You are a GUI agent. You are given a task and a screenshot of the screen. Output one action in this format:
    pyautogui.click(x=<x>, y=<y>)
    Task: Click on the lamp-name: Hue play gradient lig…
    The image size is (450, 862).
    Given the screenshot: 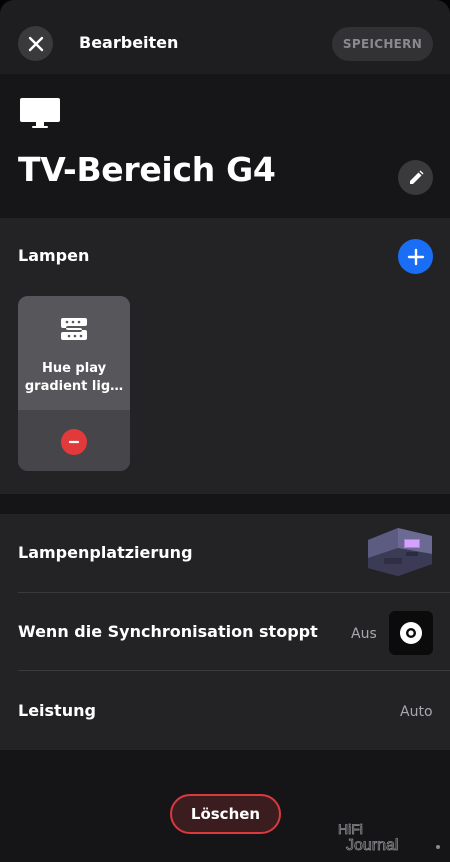 What is the action you would take?
    pyautogui.click(x=74, y=377)
    